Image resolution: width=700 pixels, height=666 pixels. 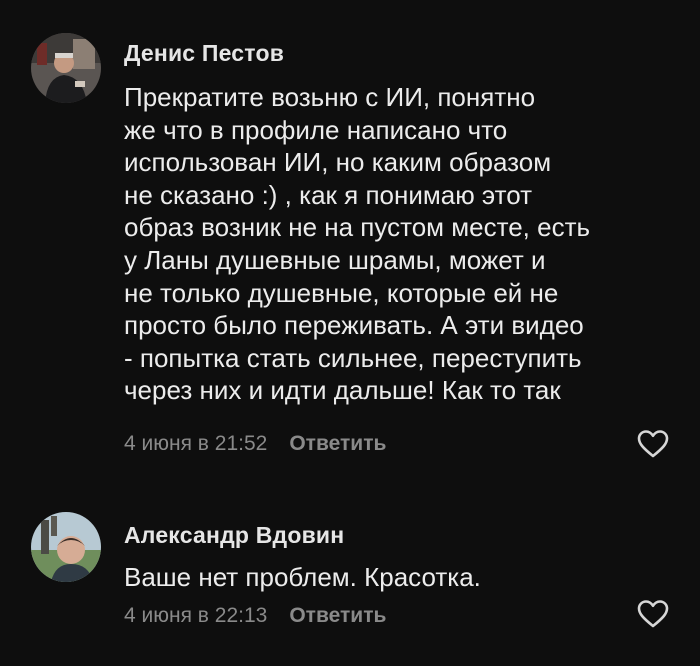 I want to click on comment-date: 4 июня в 22:13, so click(x=195, y=616).